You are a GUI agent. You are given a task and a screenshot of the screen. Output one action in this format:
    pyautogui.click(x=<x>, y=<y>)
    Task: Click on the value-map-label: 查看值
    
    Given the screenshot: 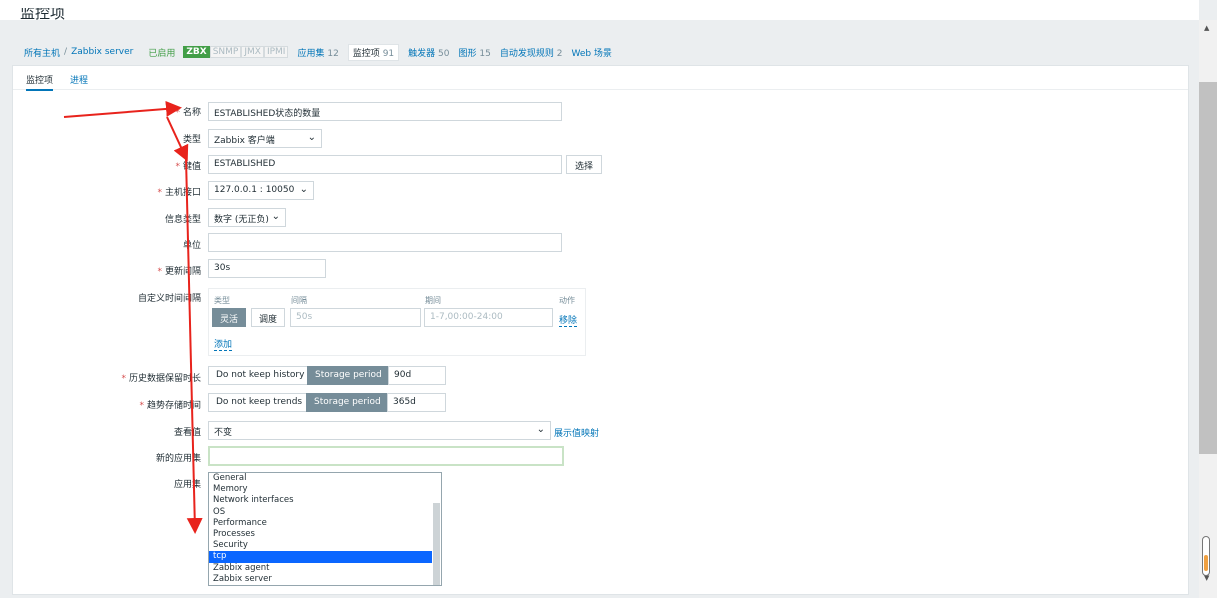 What is the action you would take?
    pyautogui.click(x=187, y=433)
    